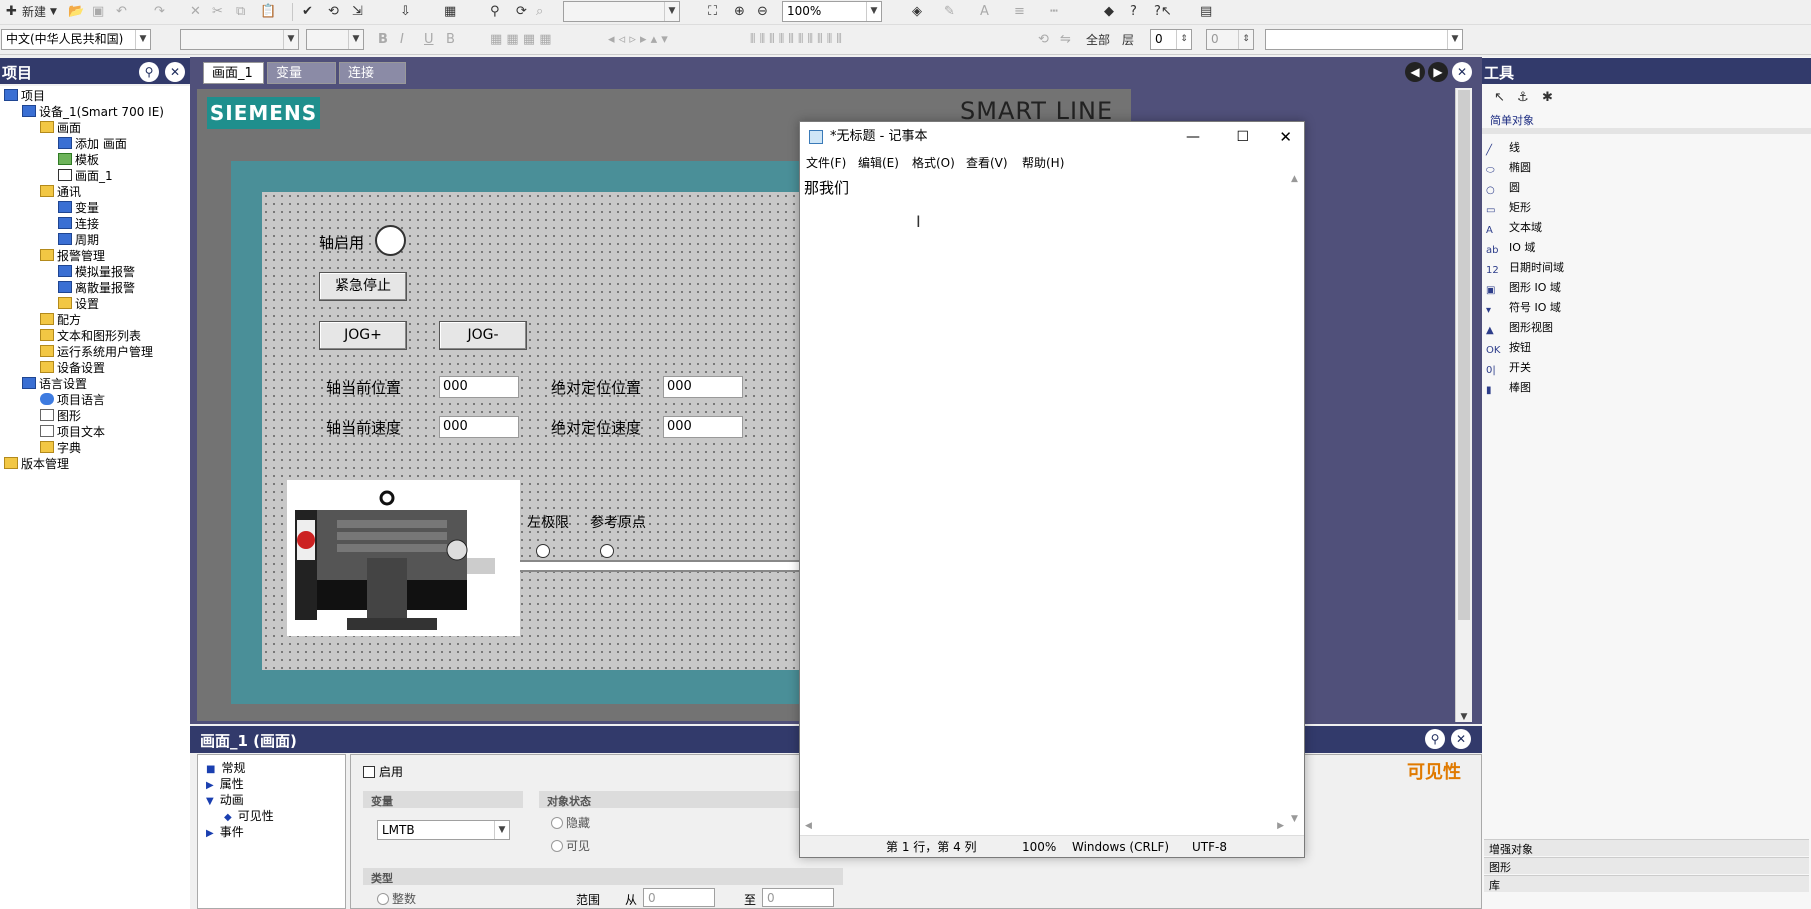  What do you see at coordinates (78, 160) in the screenshot?
I see `tree-item: 模板` at bounding box center [78, 160].